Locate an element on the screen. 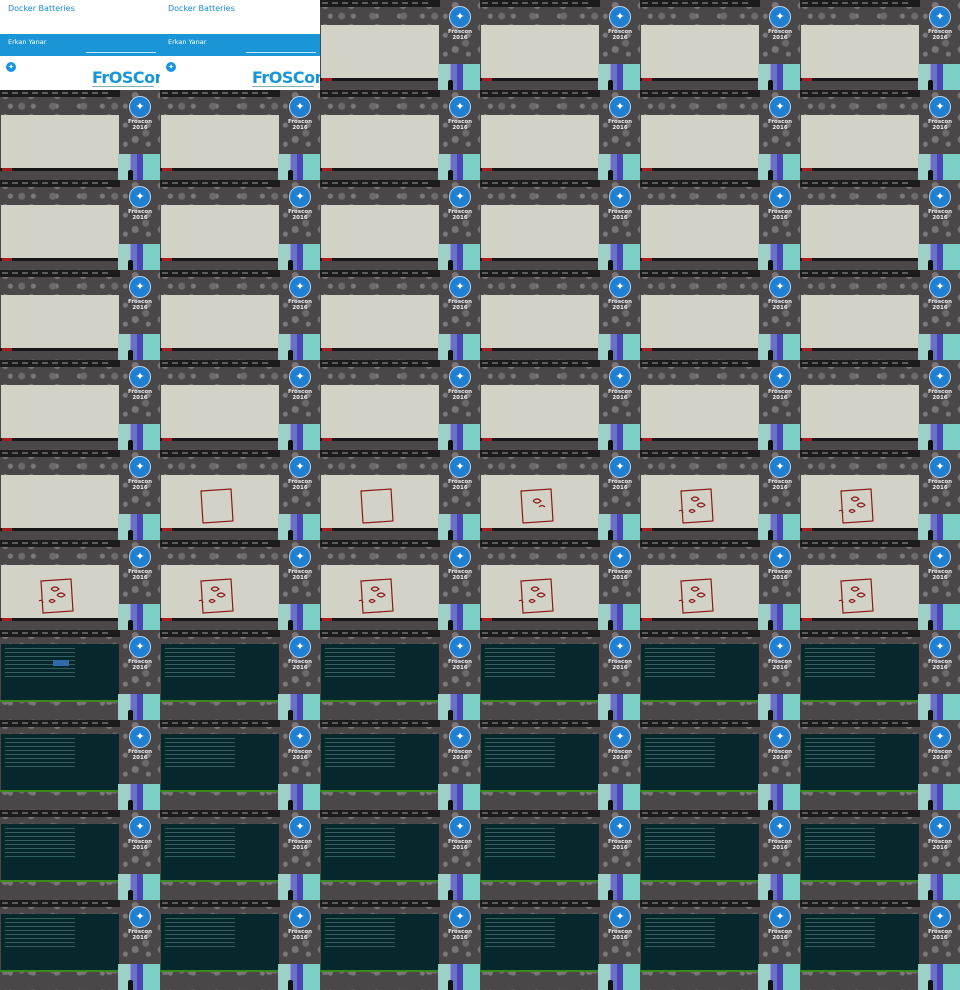 The width and height of the screenshot is (960, 990). hand-drawing is located at coordinates (856, 596).